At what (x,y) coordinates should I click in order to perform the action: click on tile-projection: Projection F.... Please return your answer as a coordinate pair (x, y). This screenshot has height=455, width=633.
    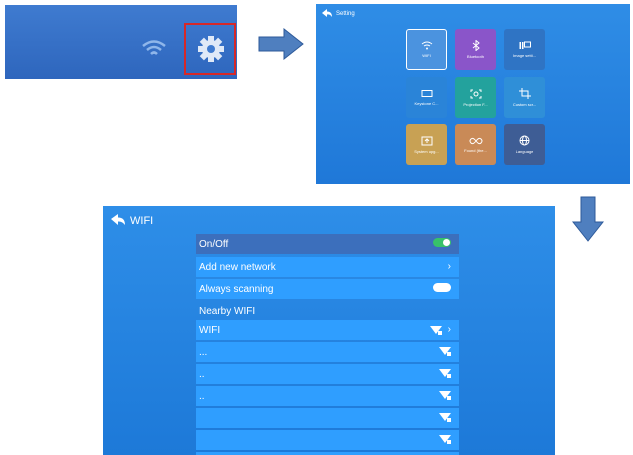
    Looking at the image, I should click on (475, 97).